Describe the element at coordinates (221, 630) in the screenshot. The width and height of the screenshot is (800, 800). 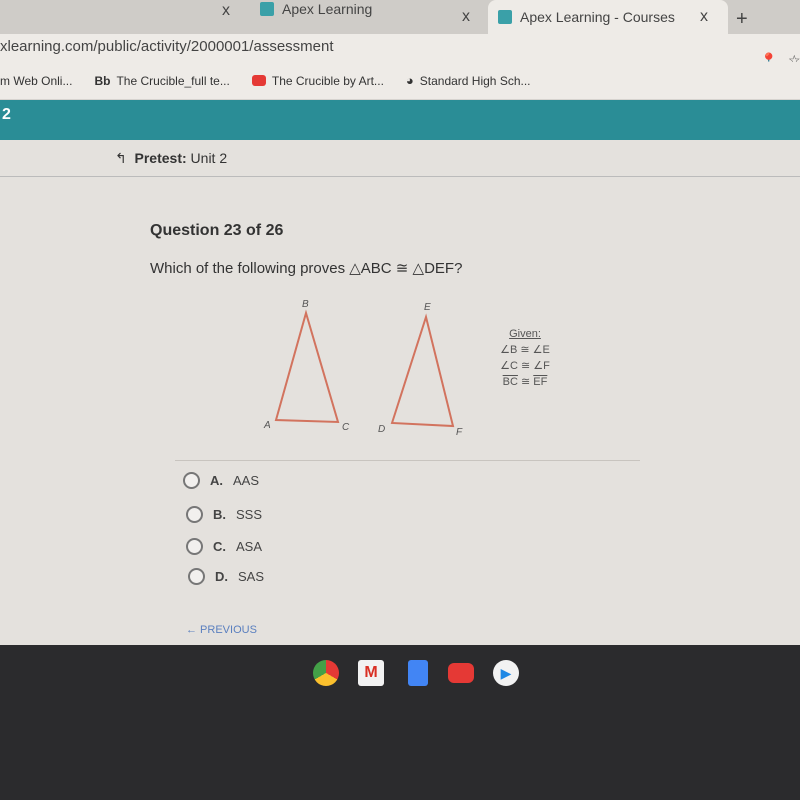
I see `previous-button: ← PREVIOUS` at that location.